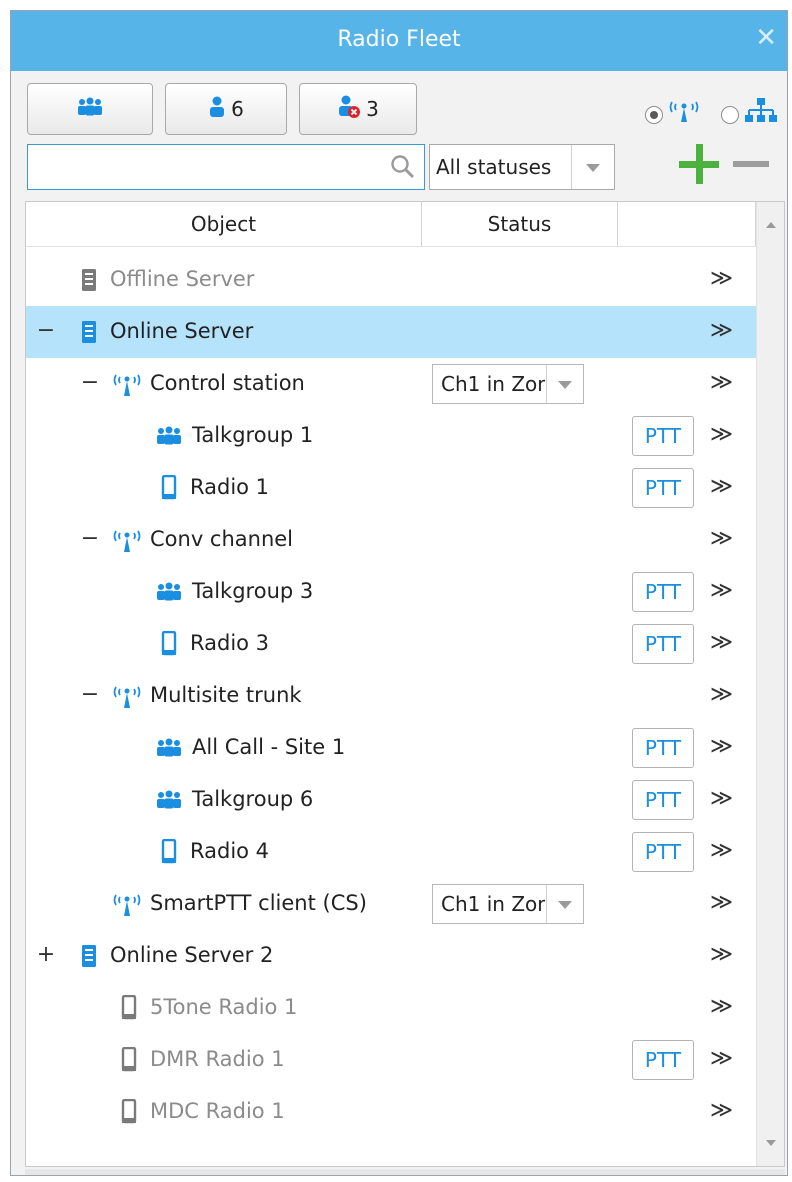  What do you see at coordinates (391, 384) in the screenshot?
I see `tree-row: − Control station Ch1 in Zone1 ≫` at bounding box center [391, 384].